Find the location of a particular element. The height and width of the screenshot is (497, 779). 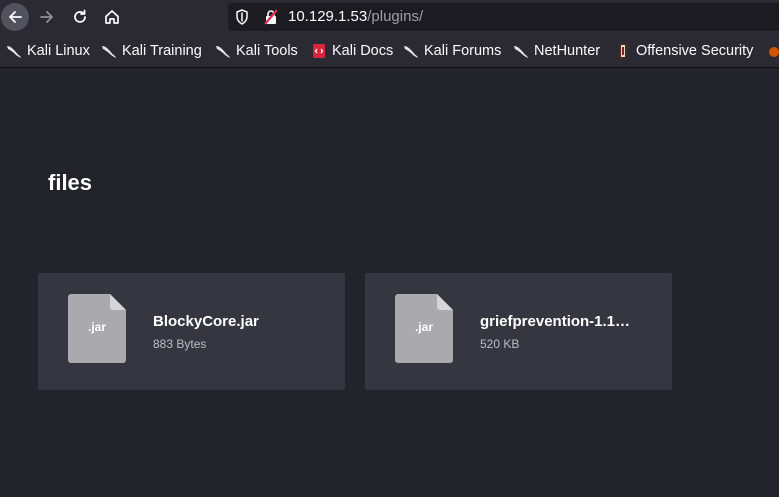

browser-toolbar: 10.129.1.53/plugins/ is located at coordinates (389, 17).